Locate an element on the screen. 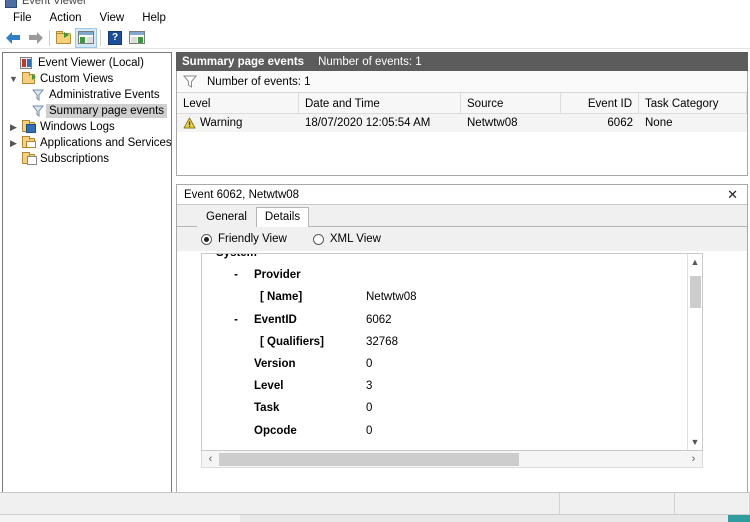 This screenshot has height=522, width=750. sidebar-item-applications-and-services-logs: ▶ Applications and Services Logs is located at coordinates (87, 143).